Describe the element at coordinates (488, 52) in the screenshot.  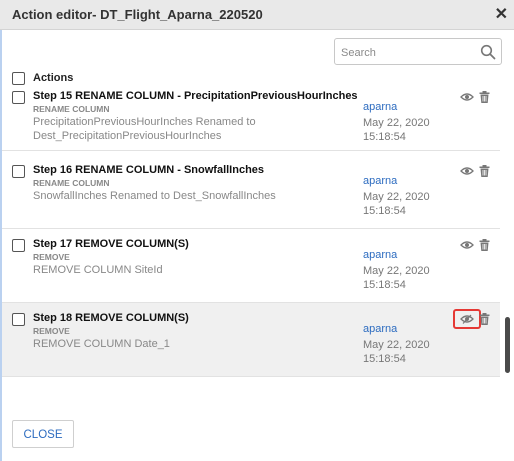
I see `search-icon` at that location.